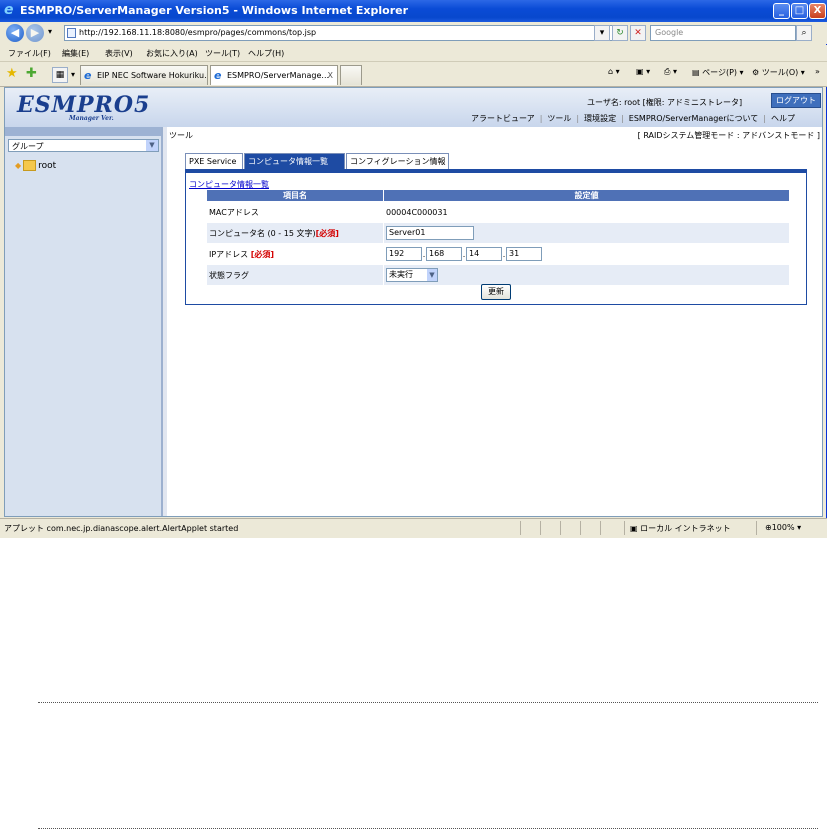 Image resolution: width=827 pixels, height=836 pixels. Describe the element at coordinates (484, 254) in the screenshot. I see `ip-octet-3-input: 14` at that location.